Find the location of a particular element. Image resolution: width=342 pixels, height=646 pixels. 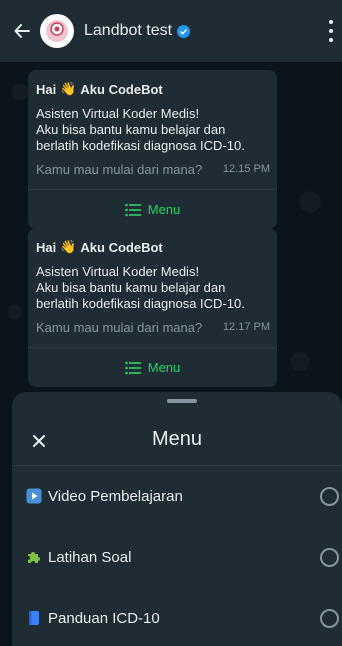

sheet-drag-handle is located at coordinates (182, 401).